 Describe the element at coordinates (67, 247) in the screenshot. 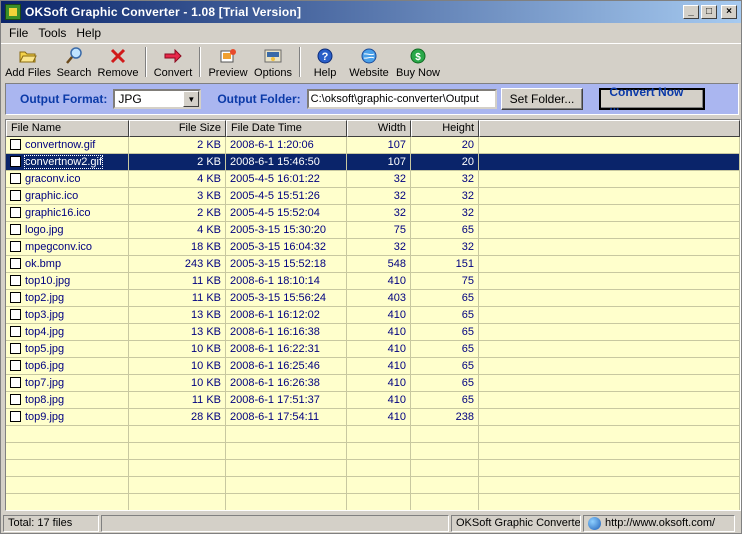

I see `file-name-cell: mpegconv.ico` at that location.